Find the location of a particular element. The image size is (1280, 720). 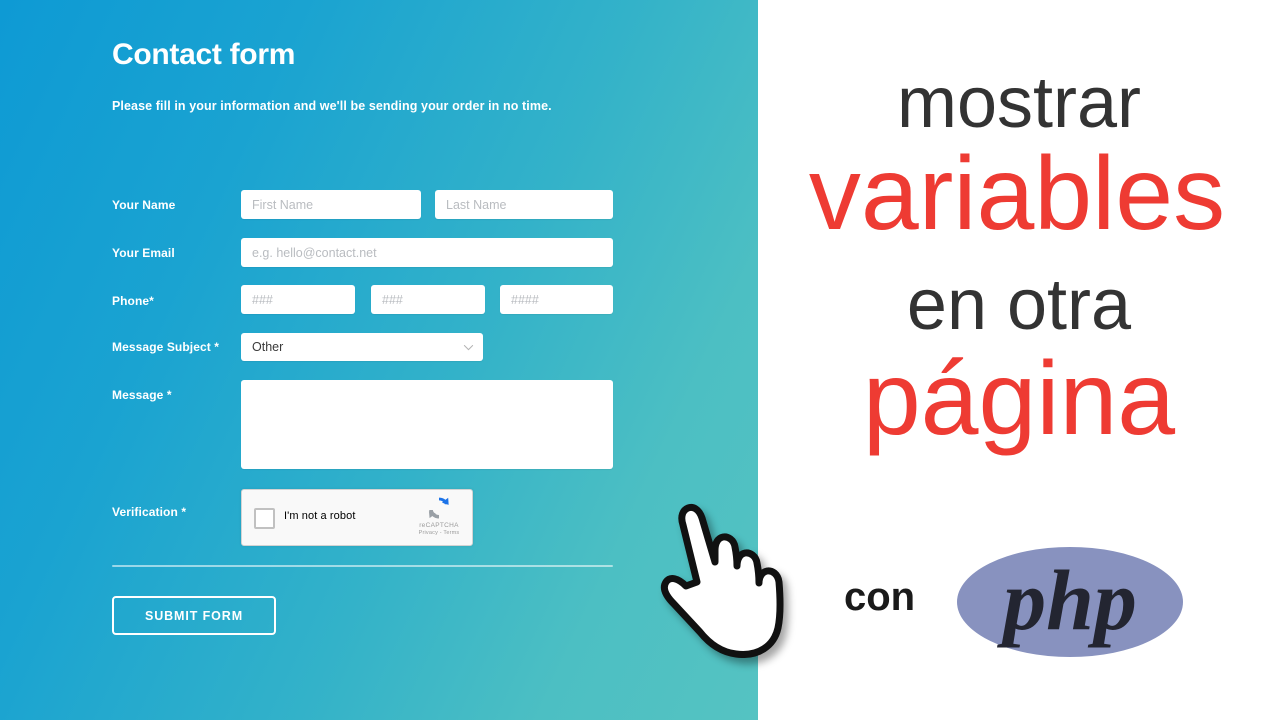

last-name-input is located at coordinates (524, 204).